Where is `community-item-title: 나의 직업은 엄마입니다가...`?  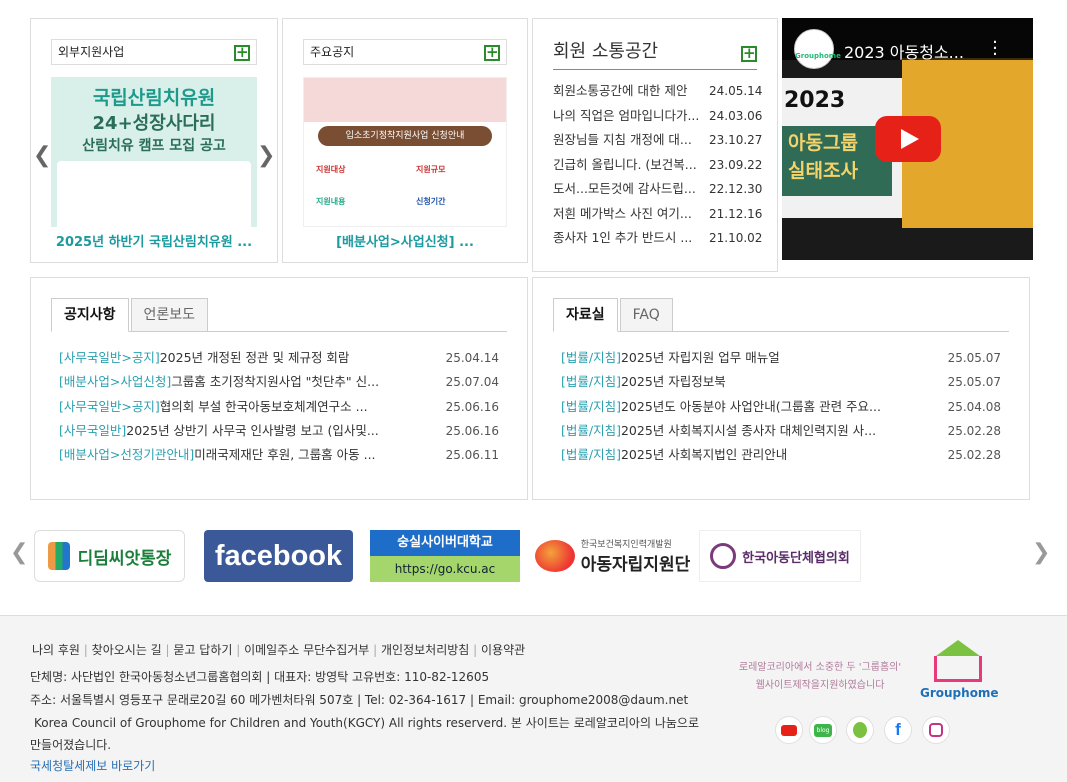
community-item-title: 나의 직업은 엄마입니다가... is located at coordinates (631, 116).